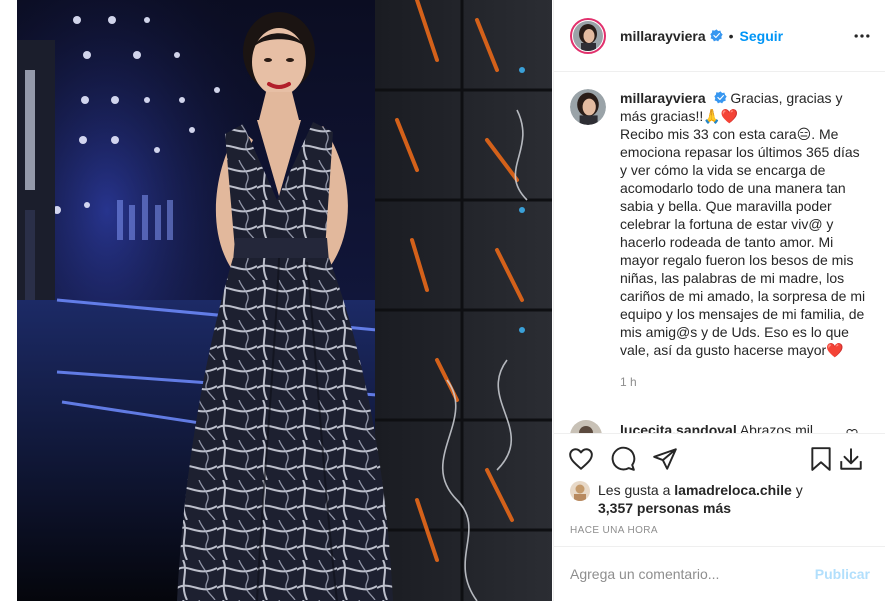 The width and height of the screenshot is (885, 601). I want to click on likes-prefix: Les gusta a, so click(634, 490).